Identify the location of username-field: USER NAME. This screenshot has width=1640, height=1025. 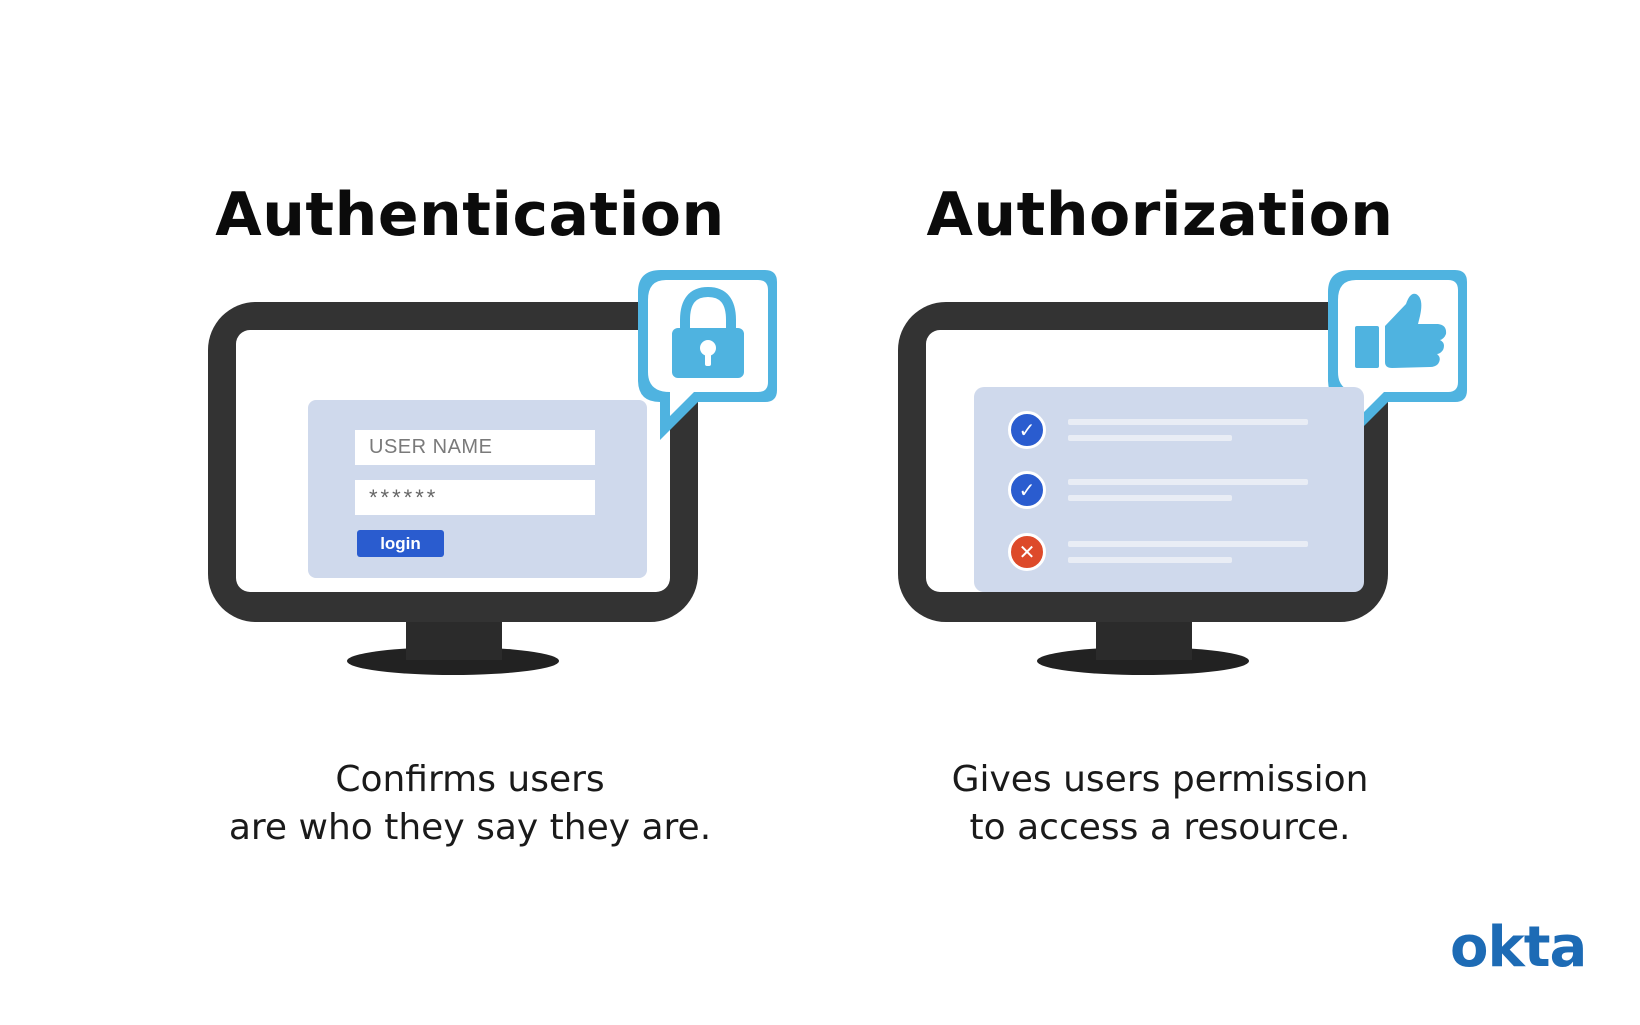
(475, 447).